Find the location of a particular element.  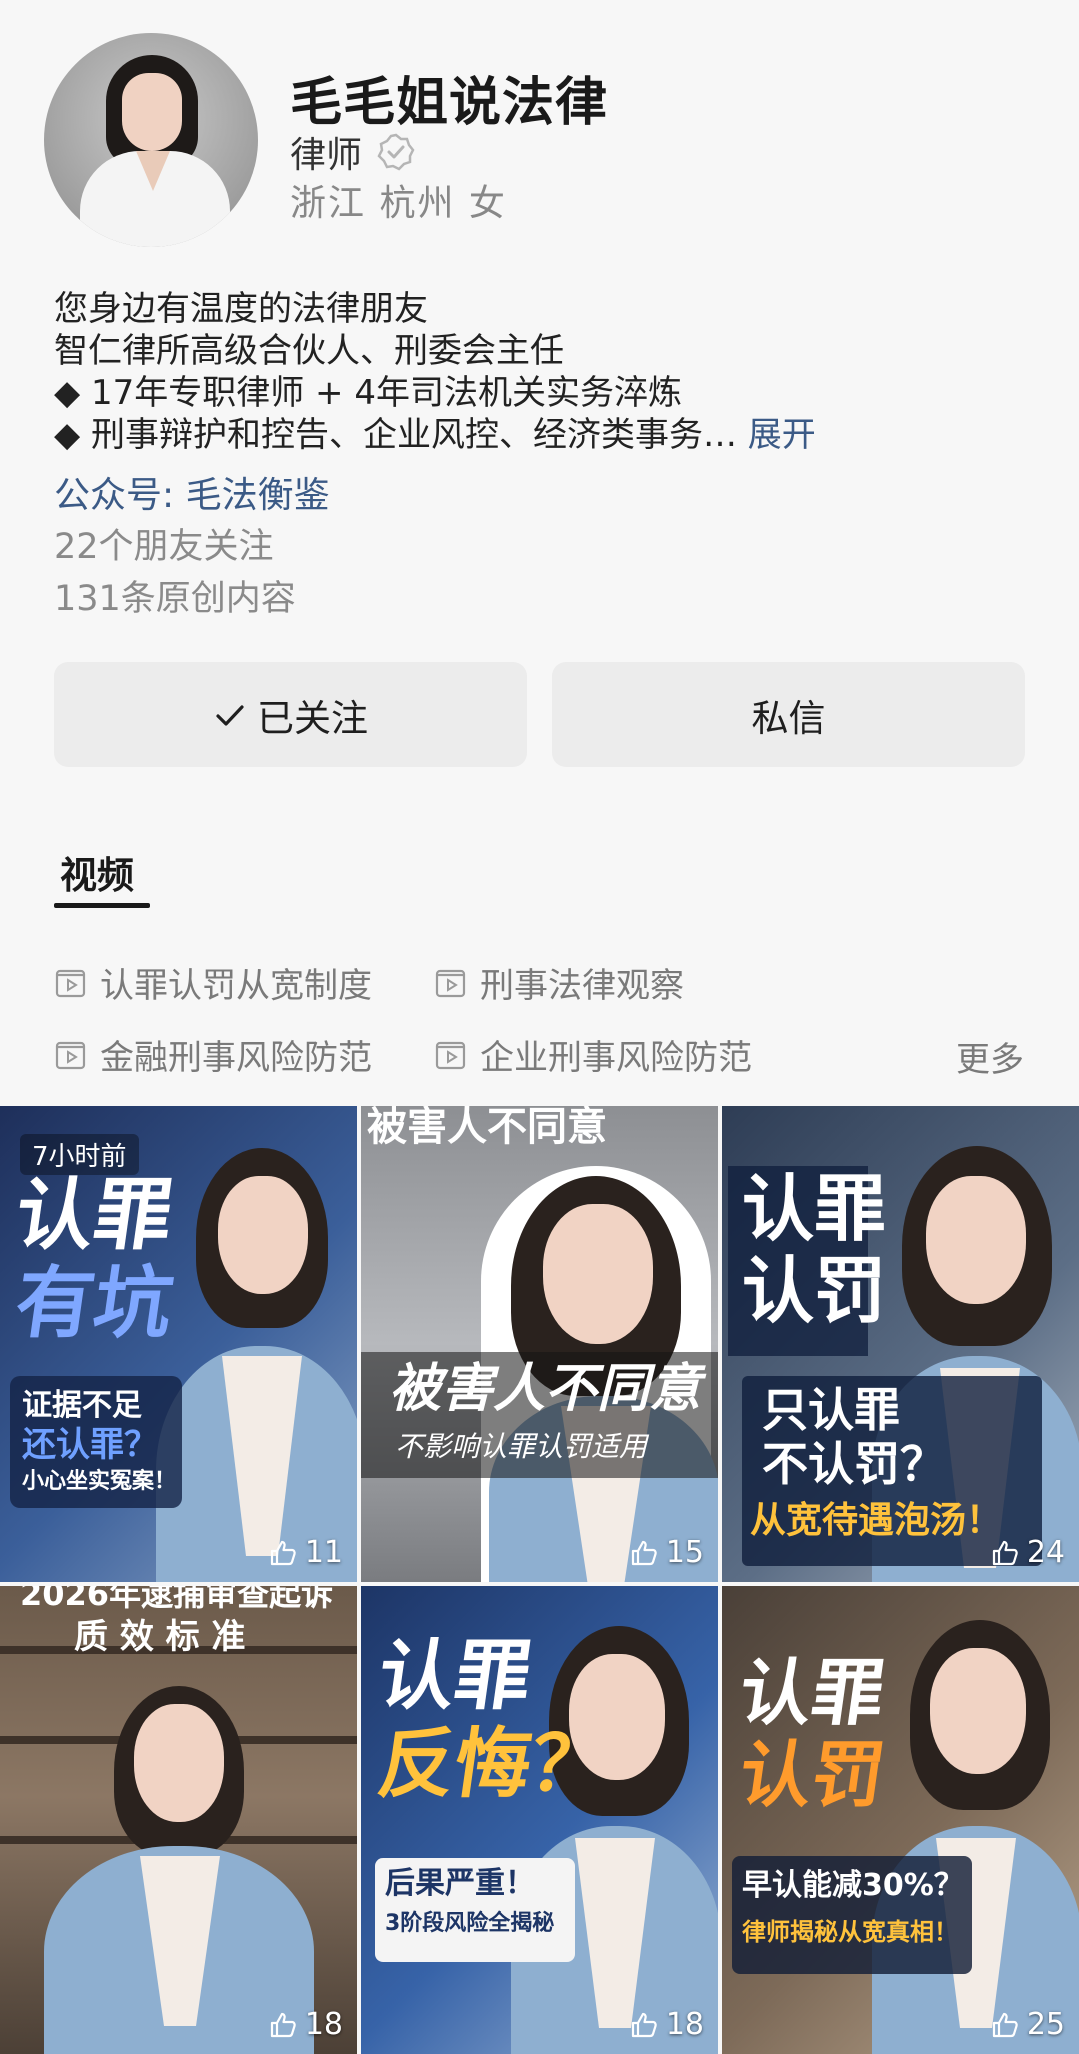

post-time: 7小时前 is located at coordinates (79, 1154).